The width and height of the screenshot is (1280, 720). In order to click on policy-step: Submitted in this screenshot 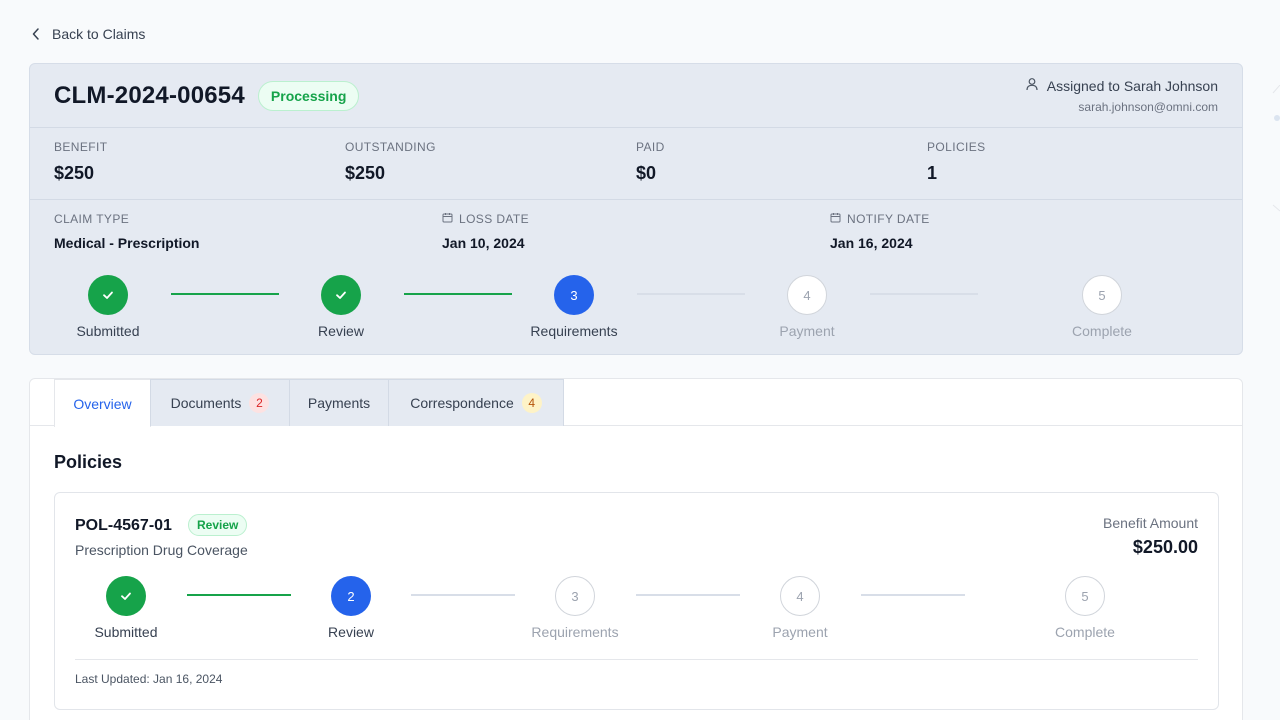, I will do `click(126, 608)`.